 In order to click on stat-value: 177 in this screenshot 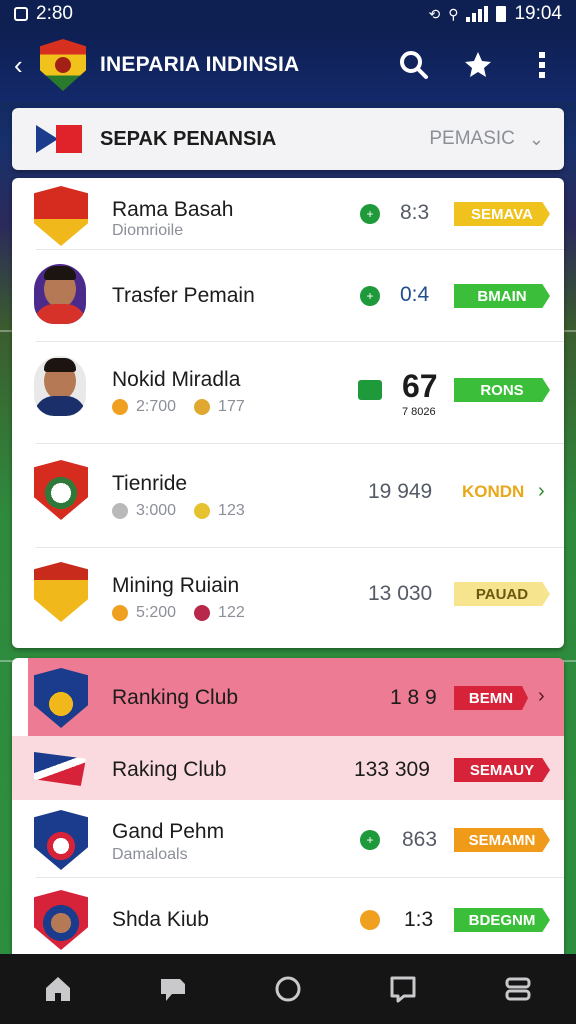, I will do `click(231, 406)`.